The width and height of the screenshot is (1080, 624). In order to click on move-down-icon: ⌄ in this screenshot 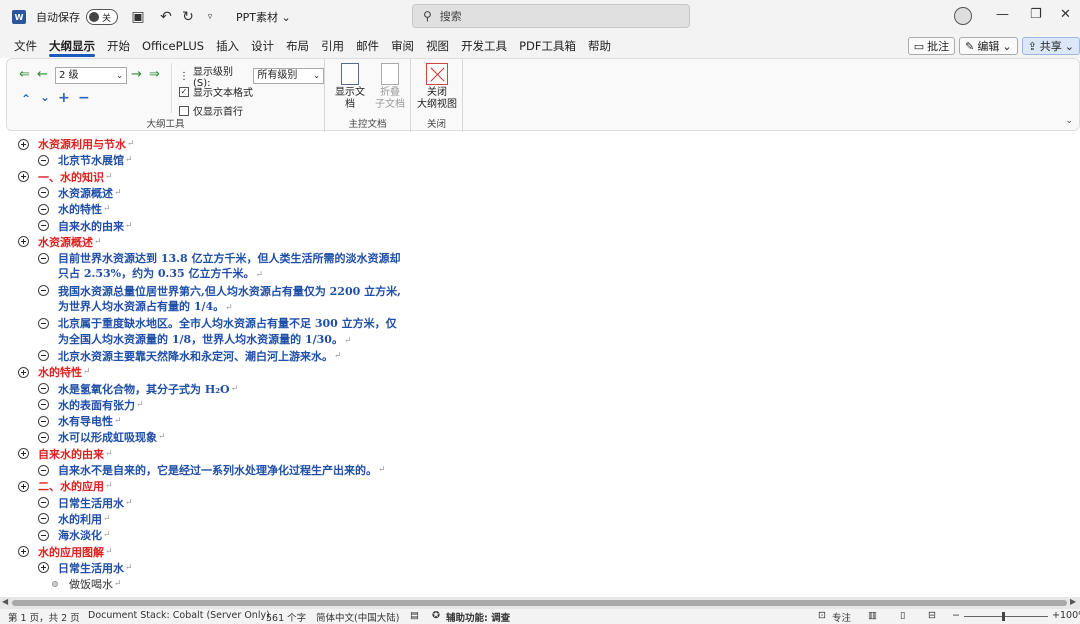, I will do `click(45, 97)`.